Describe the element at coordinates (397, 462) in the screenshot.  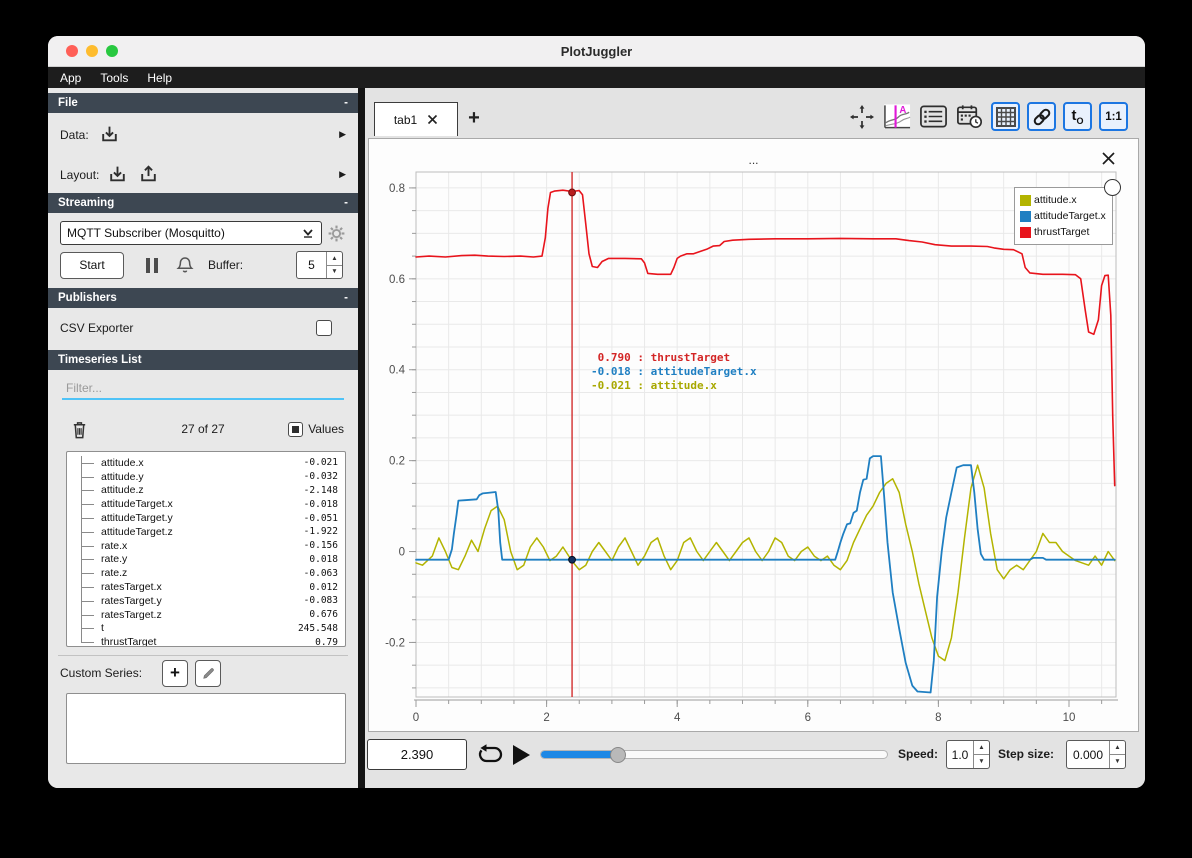
I see `svg-text: 0.2` at that location.